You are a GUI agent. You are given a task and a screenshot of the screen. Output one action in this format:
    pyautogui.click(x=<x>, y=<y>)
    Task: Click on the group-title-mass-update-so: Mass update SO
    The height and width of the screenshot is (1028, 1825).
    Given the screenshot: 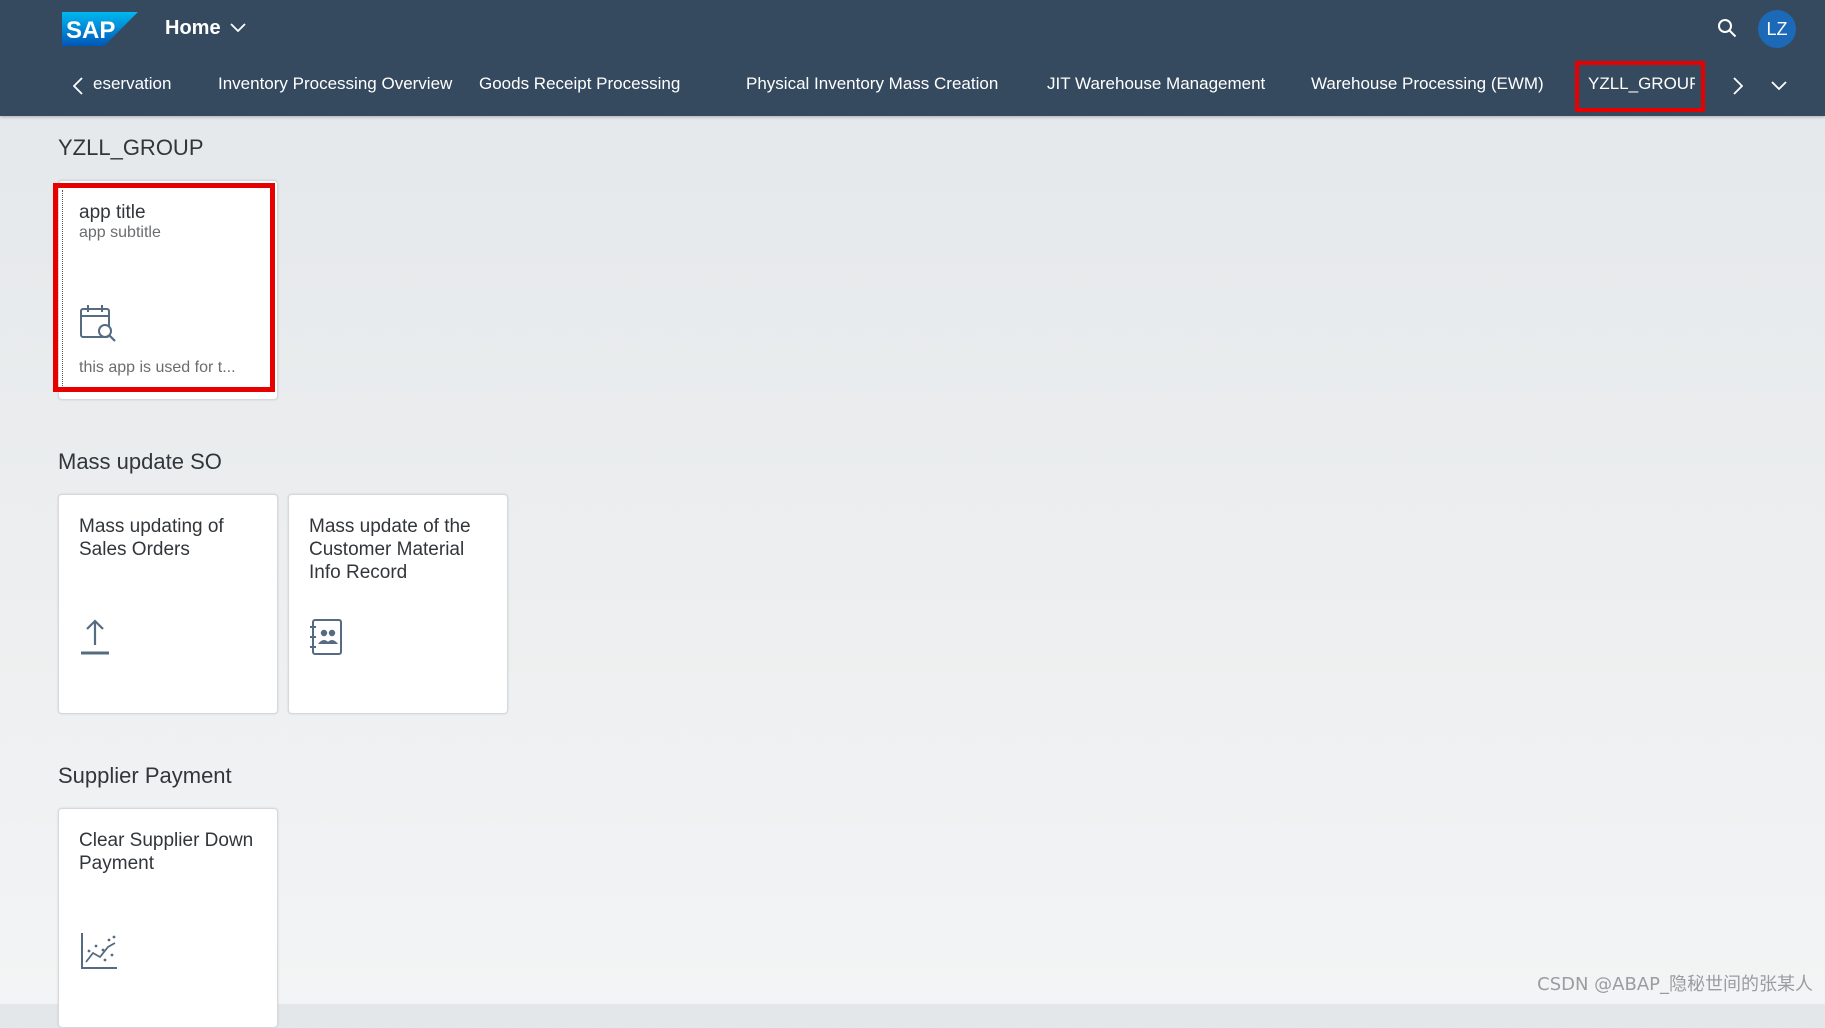 What is the action you would take?
    pyautogui.click(x=140, y=461)
    